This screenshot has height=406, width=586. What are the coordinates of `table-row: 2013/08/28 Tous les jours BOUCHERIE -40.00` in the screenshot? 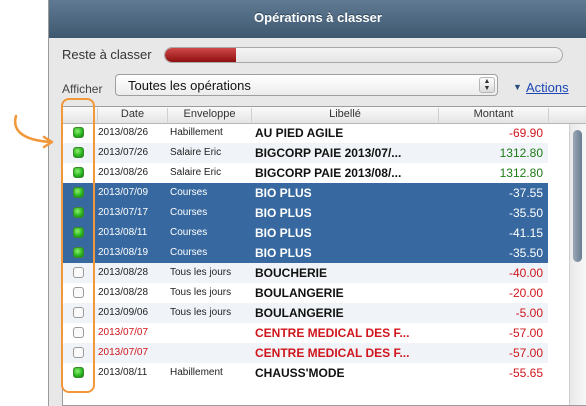 It's located at (305, 273).